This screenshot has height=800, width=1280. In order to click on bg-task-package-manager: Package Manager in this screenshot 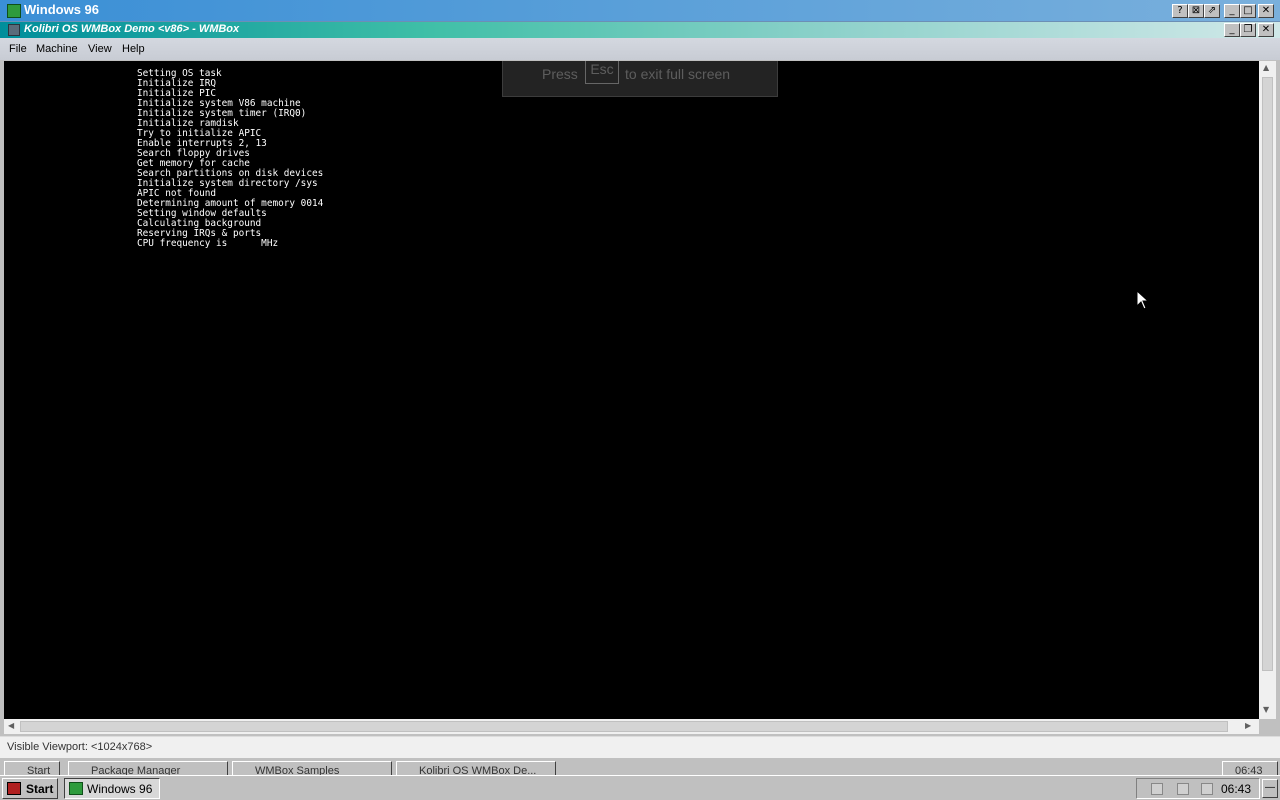, I will do `click(148, 768)`.